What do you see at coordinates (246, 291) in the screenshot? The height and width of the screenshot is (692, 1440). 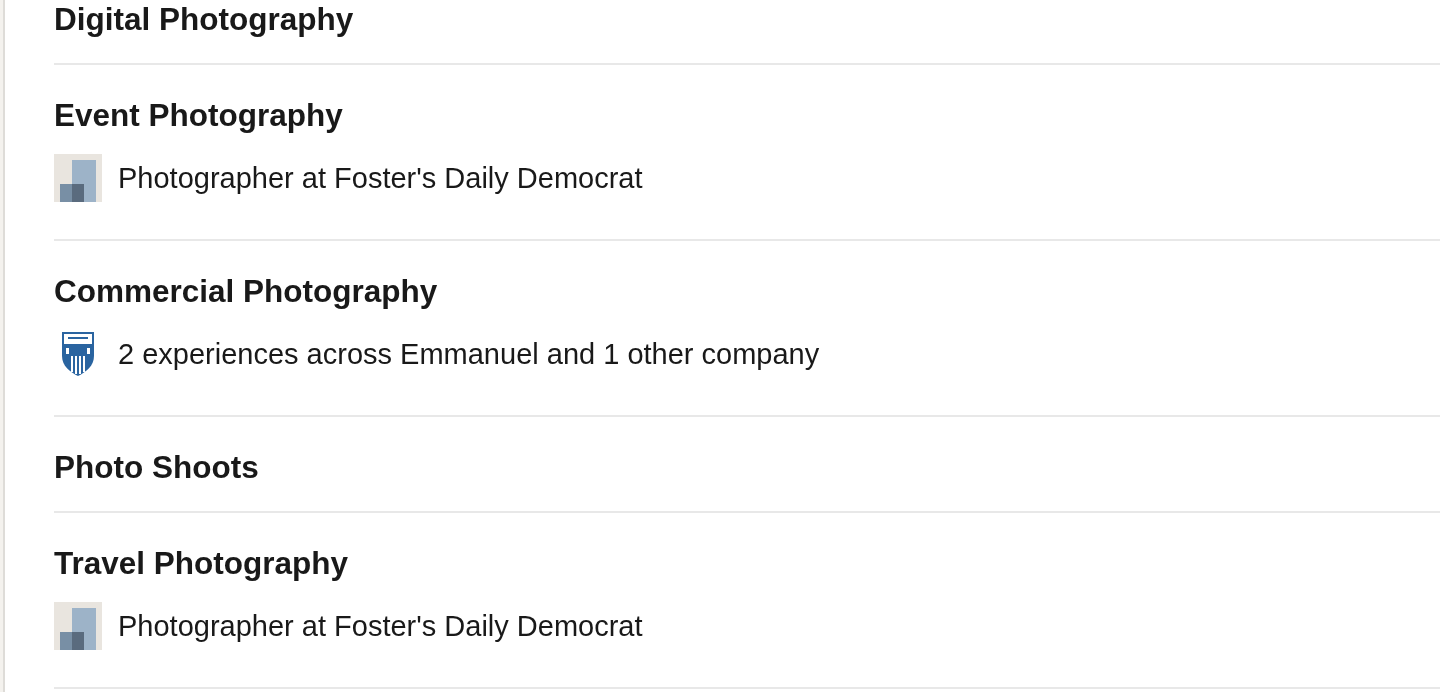 I see `skill-title: Commercial Photography` at bounding box center [246, 291].